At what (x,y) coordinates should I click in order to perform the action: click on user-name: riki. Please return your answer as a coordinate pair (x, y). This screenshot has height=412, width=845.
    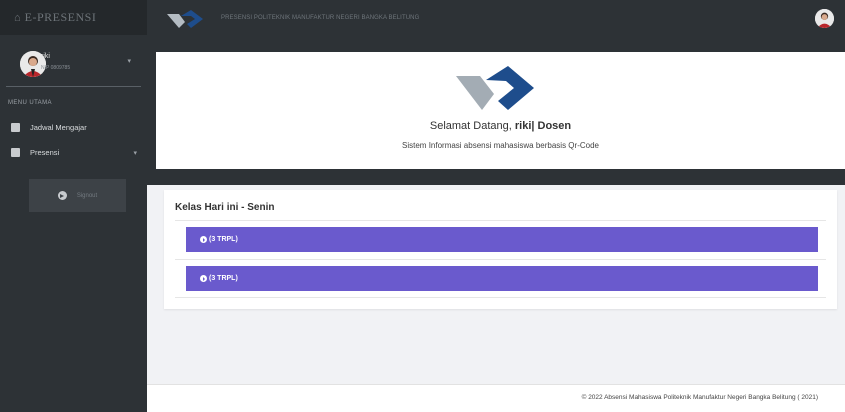
    Looking at the image, I should click on (45, 56).